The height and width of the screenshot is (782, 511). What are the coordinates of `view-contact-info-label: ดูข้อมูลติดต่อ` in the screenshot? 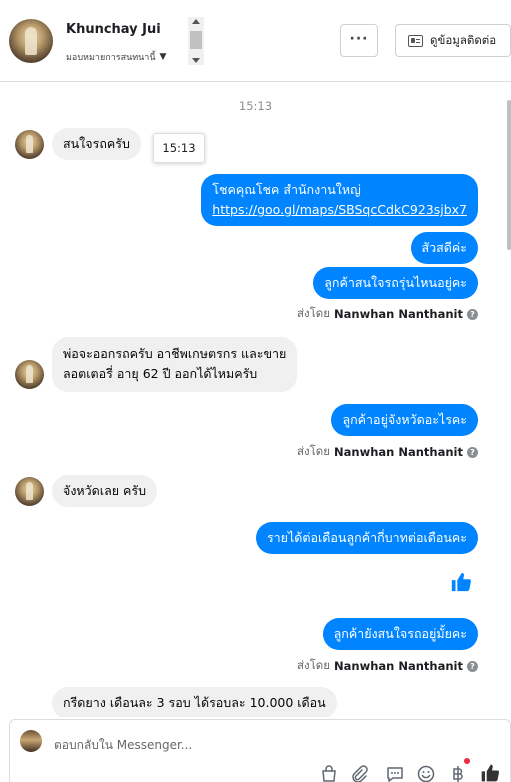 It's located at (463, 39).